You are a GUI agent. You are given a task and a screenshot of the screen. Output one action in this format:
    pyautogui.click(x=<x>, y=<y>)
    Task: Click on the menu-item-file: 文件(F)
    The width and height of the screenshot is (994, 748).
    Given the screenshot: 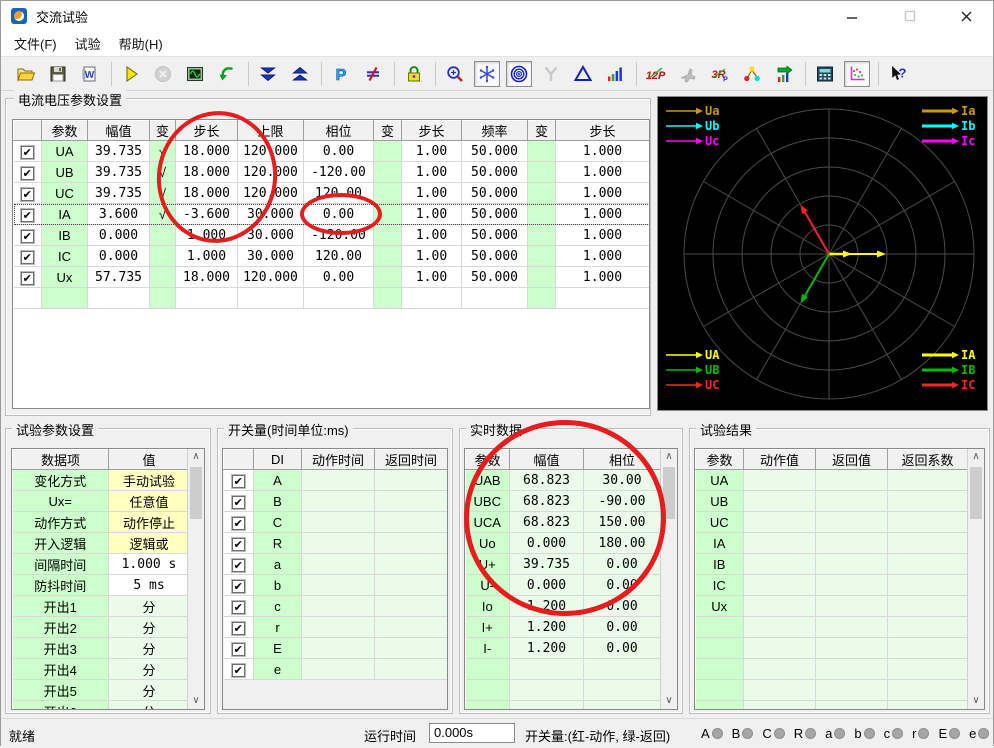 What is the action you would take?
    pyautogui.click(x=35, y=43)
    